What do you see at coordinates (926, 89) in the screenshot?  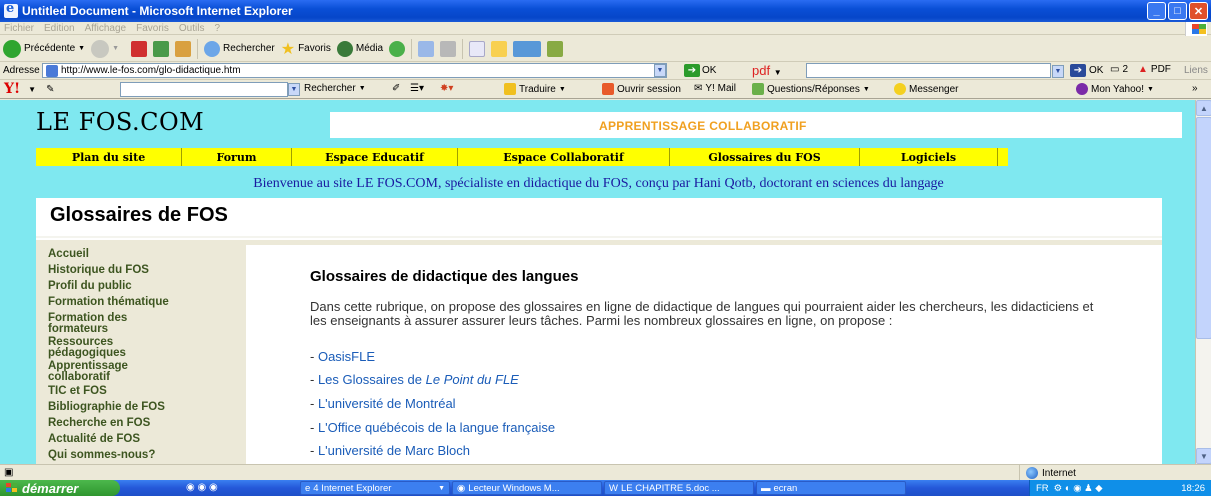 I see `messenger-button: Messenger` at bounding box center [926, 89].